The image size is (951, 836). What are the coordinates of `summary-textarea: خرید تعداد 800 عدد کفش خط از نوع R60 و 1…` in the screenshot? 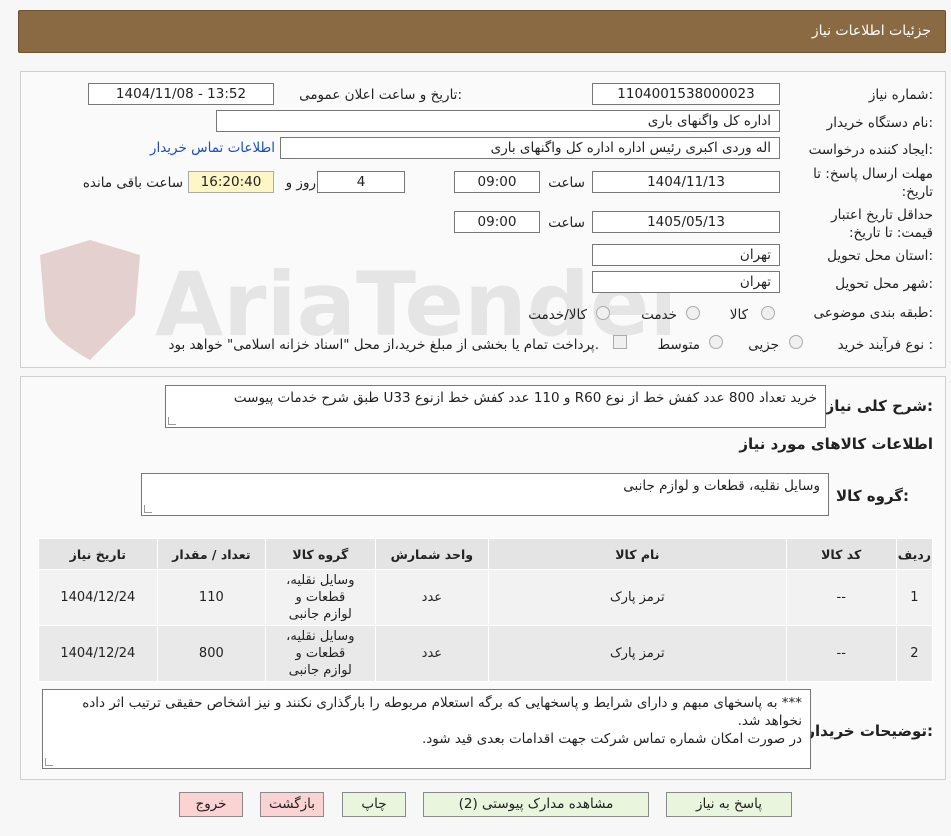 It's located at (495, 406).